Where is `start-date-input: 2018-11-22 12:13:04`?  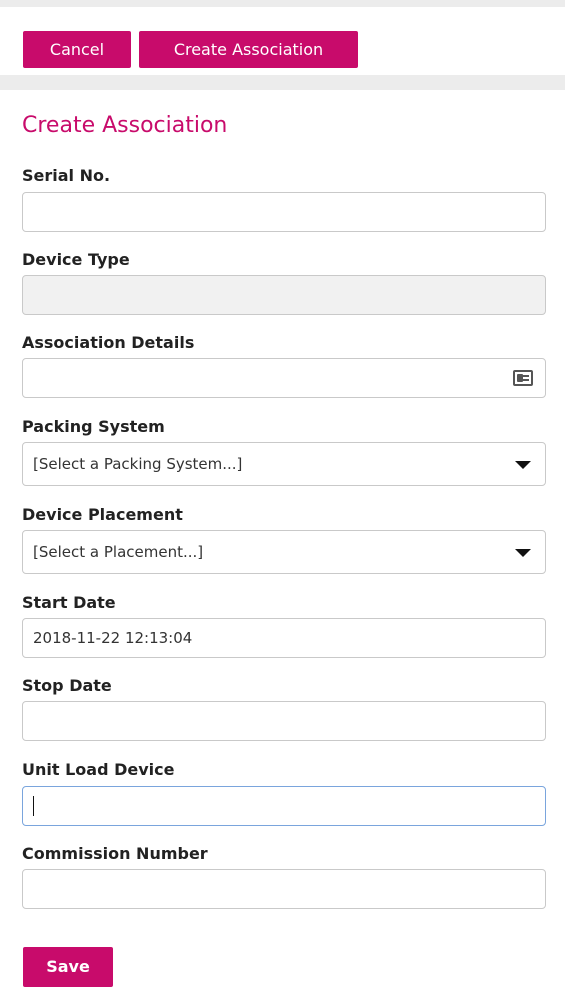
start-date-input: 2018-11-22 12:13:04 is located at coordinates (284, 638).